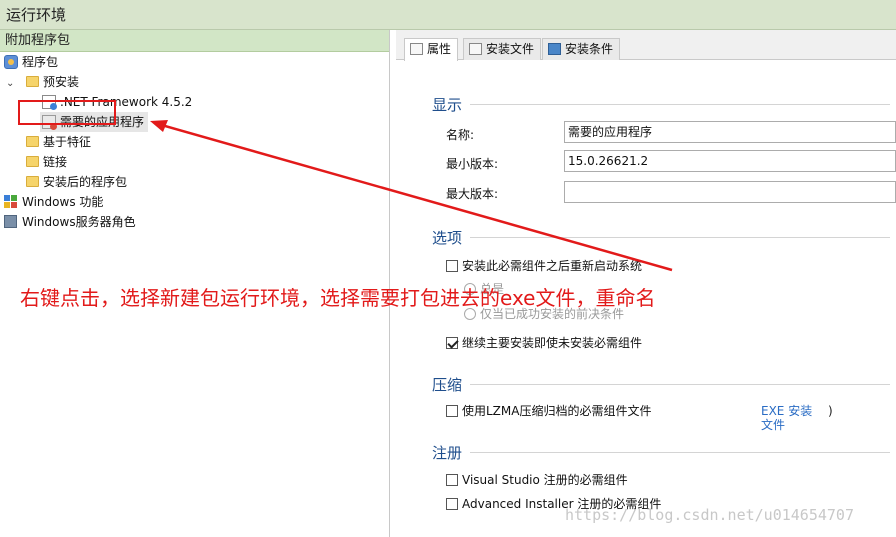 The image size is (896, 537). Describe the element at coordinates (830, 411) in the screenshot. I see `link-suffix: )` at that location.